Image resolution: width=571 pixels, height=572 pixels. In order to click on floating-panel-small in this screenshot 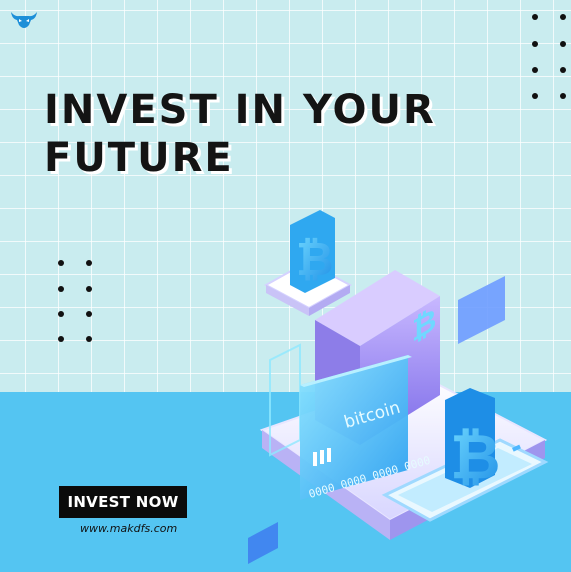, I will do `click(263, 543)`.